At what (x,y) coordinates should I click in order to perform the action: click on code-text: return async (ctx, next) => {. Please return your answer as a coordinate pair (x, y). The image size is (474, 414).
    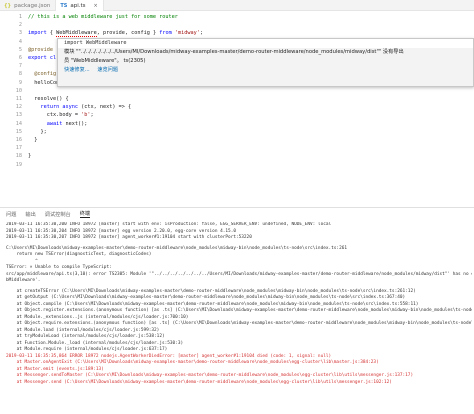
    Looking at the image, I should click on (79, 107).